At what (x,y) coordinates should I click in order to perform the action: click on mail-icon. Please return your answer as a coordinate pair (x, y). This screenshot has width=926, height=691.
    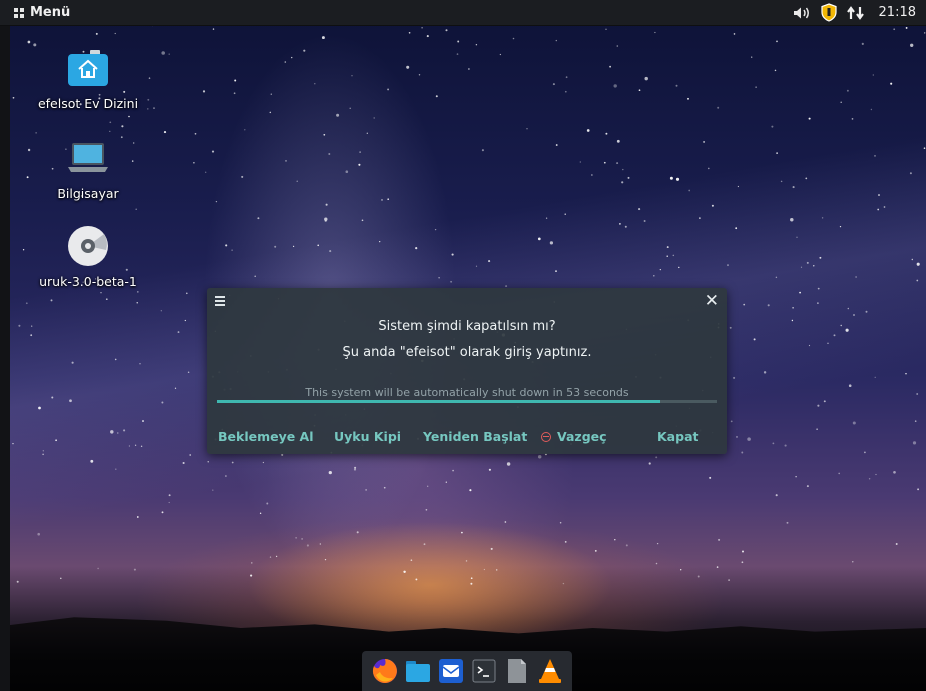
    Looking at the image, I should click on (451, 671).